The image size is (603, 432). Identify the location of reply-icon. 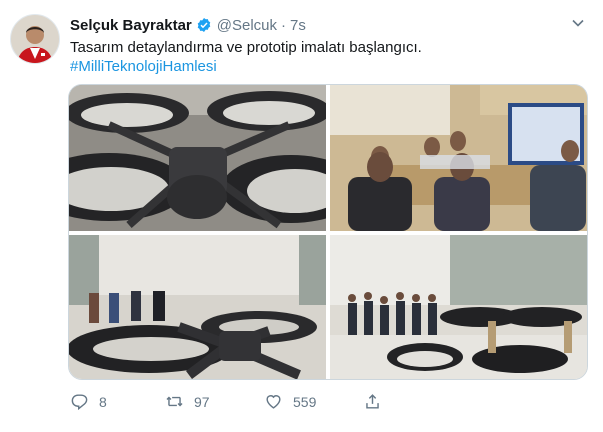
(79, 402).